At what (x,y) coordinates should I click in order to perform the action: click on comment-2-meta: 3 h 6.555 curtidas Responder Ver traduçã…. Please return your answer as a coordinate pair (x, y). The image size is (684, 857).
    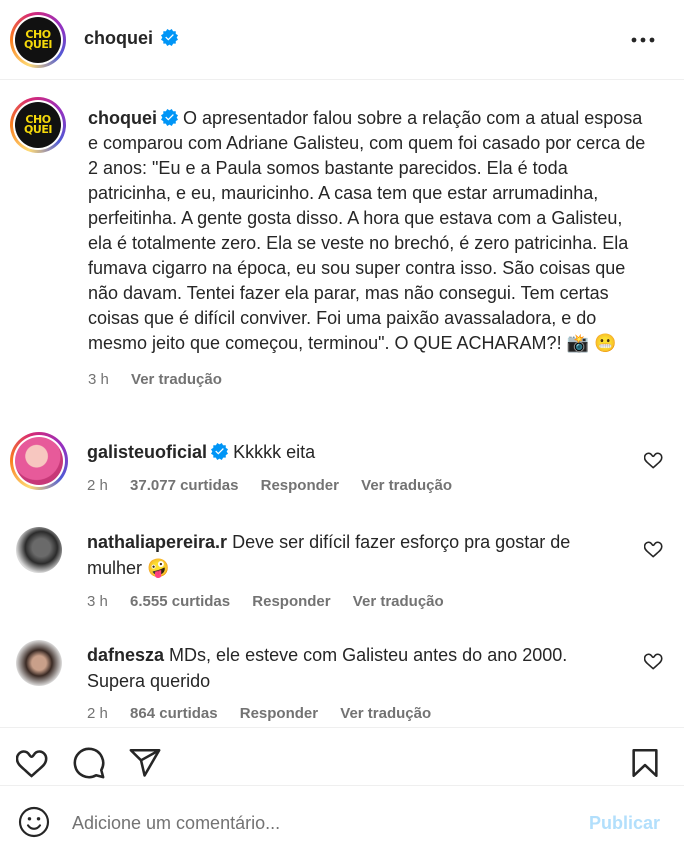
    Looking at the image, I should click on (274, 601).